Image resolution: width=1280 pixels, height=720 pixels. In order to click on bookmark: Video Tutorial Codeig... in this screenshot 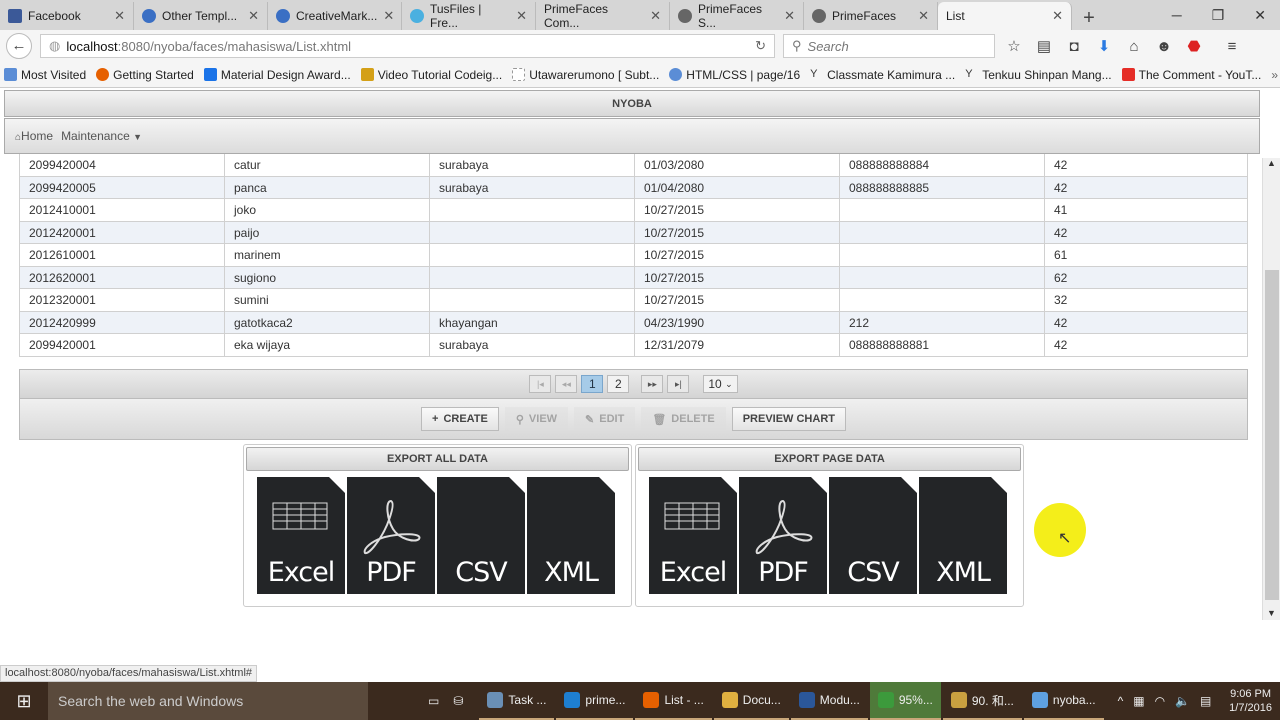, I will do `click(431, 75)`.